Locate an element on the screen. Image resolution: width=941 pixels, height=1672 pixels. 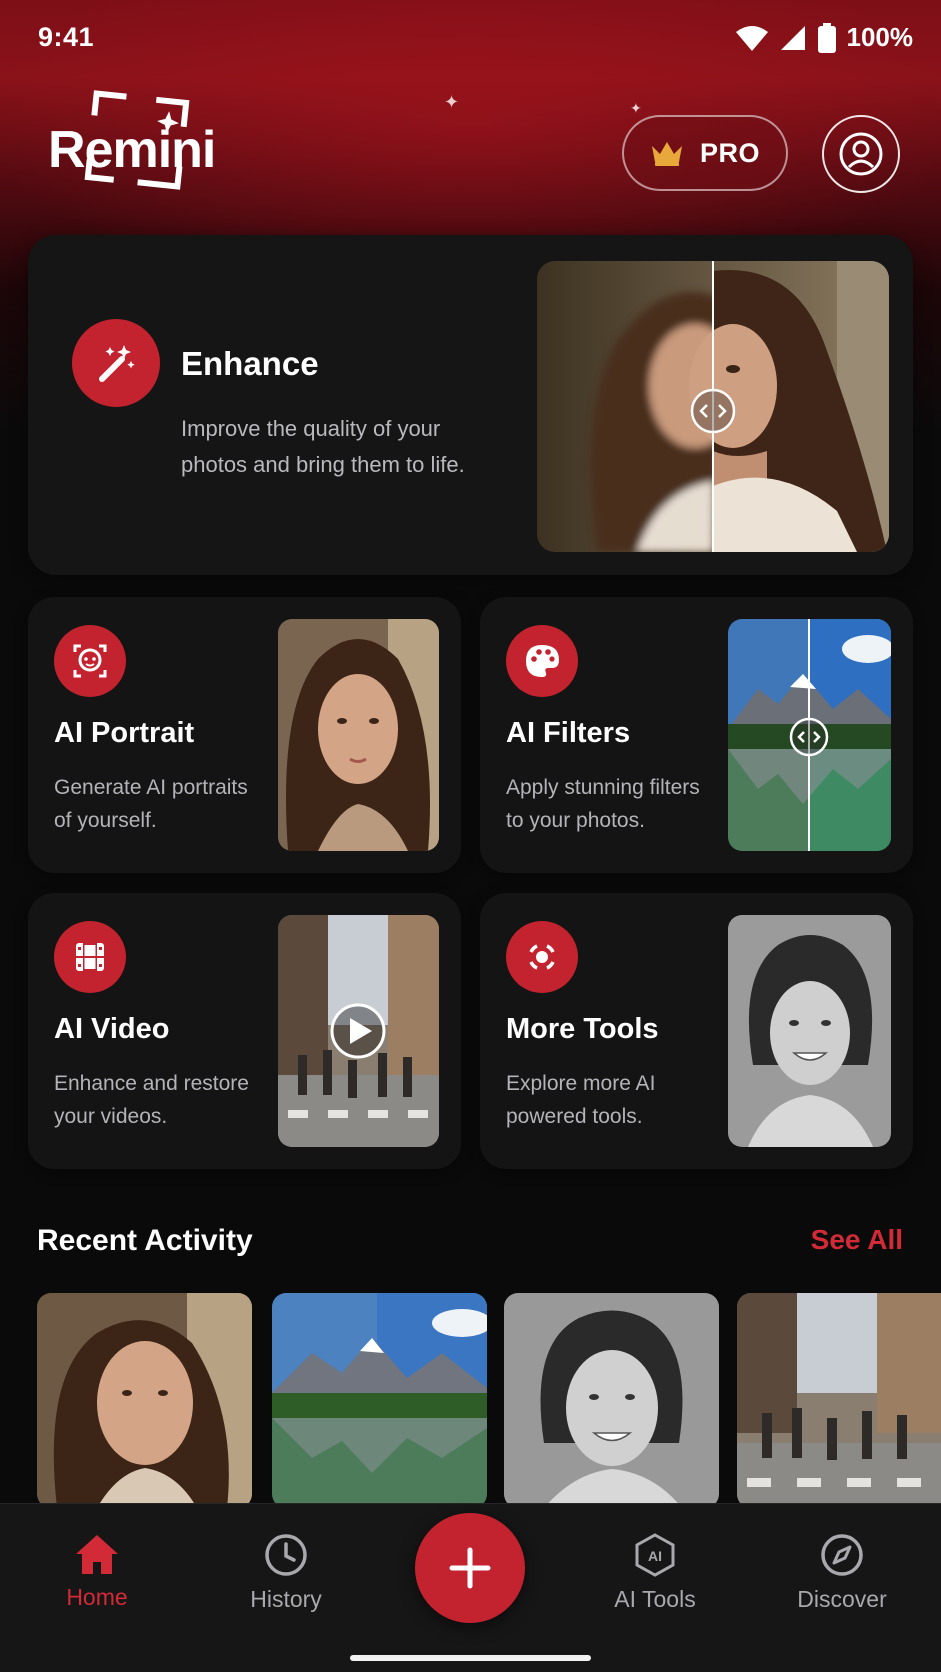
ai-portrait-image is located at coordinates (358, 735).